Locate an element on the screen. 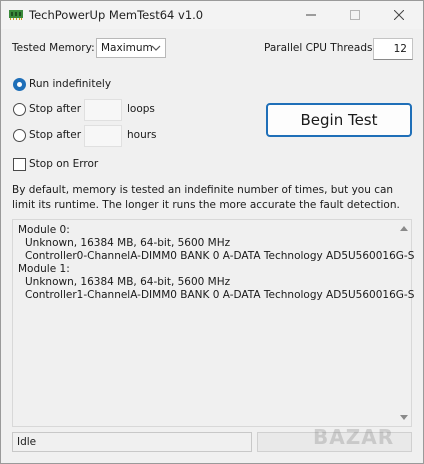  maximize-button is located at coordinates (355, 15).